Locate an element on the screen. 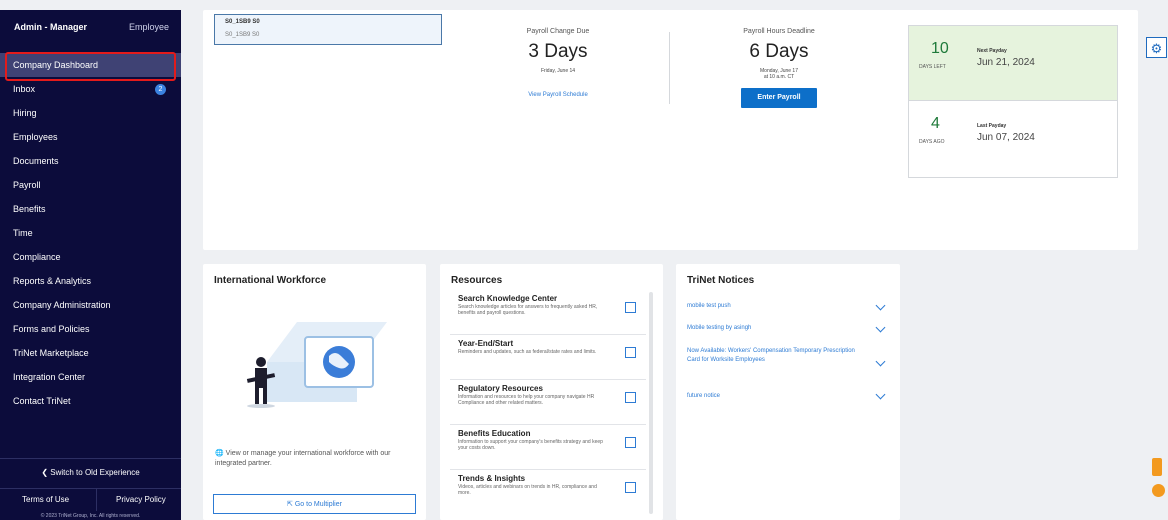 This screenshot has width=1168, height=520. sidebar-item-label: Company Administration is located at coordinates (62, 305).